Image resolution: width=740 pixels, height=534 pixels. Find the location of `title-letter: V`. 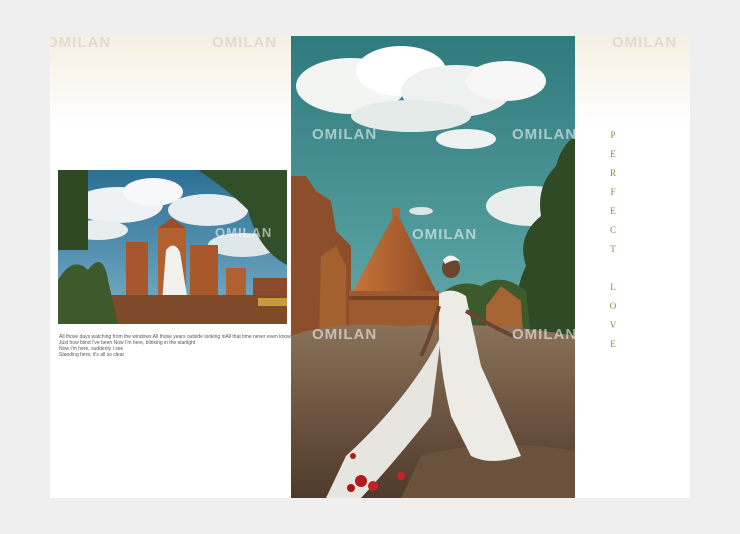

title-letter: V is located at coordinates (613, 325).